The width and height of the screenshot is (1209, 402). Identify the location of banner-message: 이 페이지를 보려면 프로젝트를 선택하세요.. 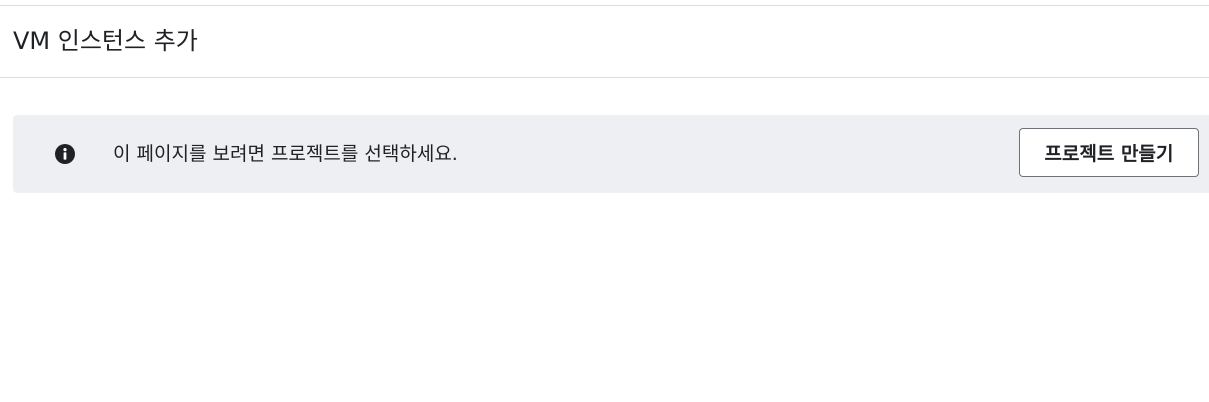
(285, 154).